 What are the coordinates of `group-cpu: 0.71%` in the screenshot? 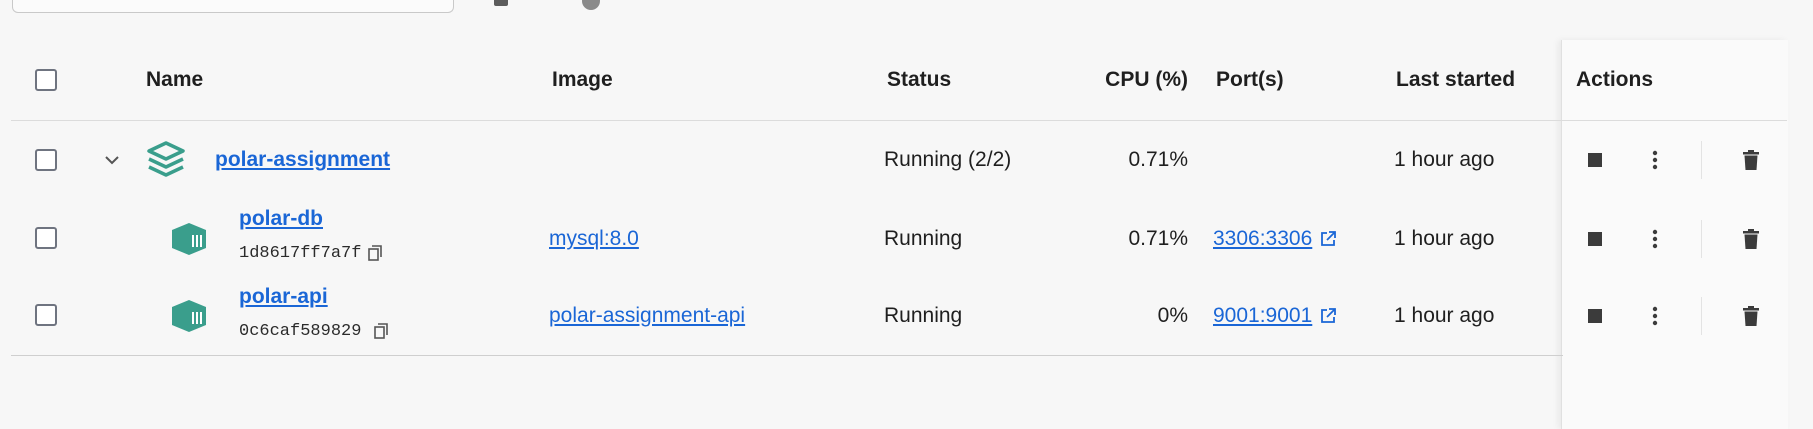 It's located at (1158, 159).